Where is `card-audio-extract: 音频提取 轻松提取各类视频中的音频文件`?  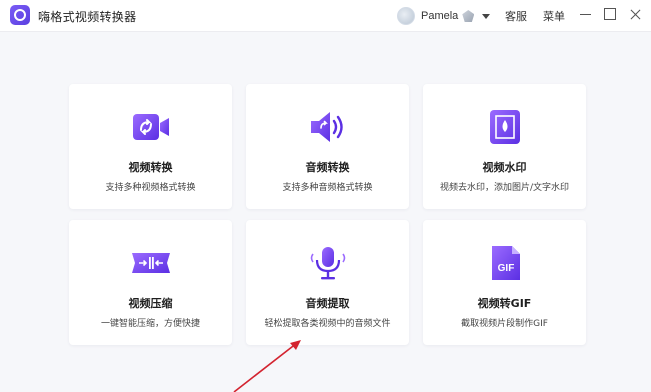
card-audio-extract: 音频提取 轻松提取各类视频中的音频文件 is located at coordinates (327, 282).